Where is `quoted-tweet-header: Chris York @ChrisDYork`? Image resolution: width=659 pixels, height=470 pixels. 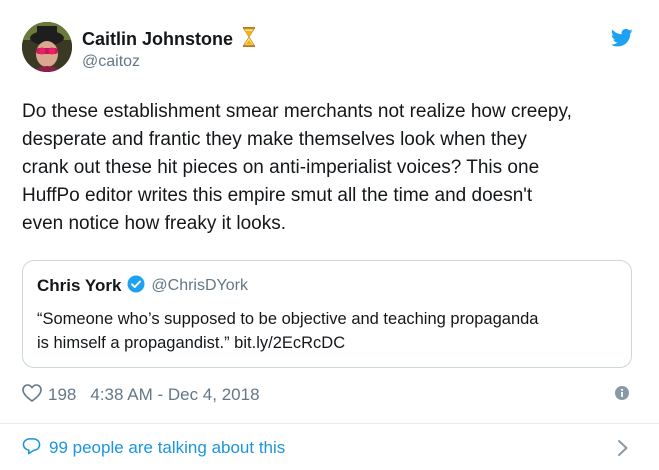
quoted-tweet-header: Chris York @ChrisDYork is located at coordinates (142, 286).